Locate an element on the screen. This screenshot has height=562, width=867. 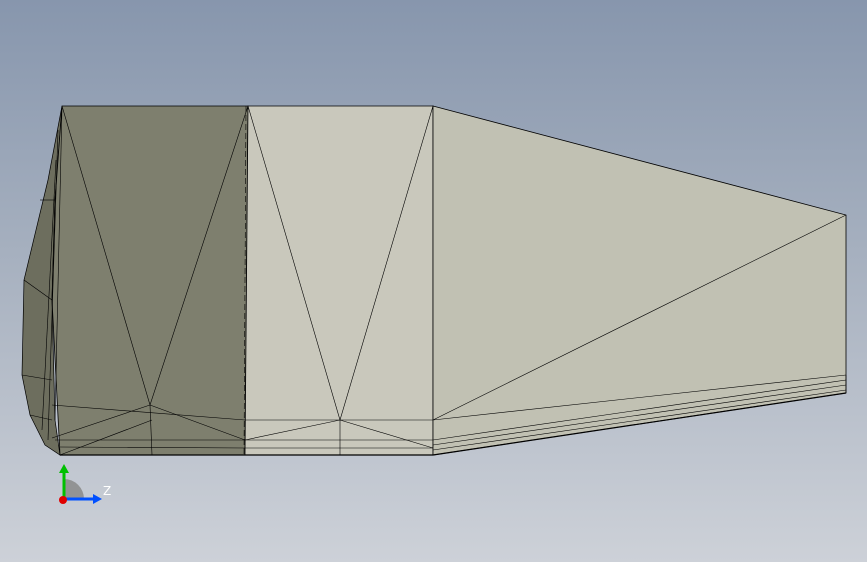
triad-z-arrow-icon is located at coordinates (97, 499).